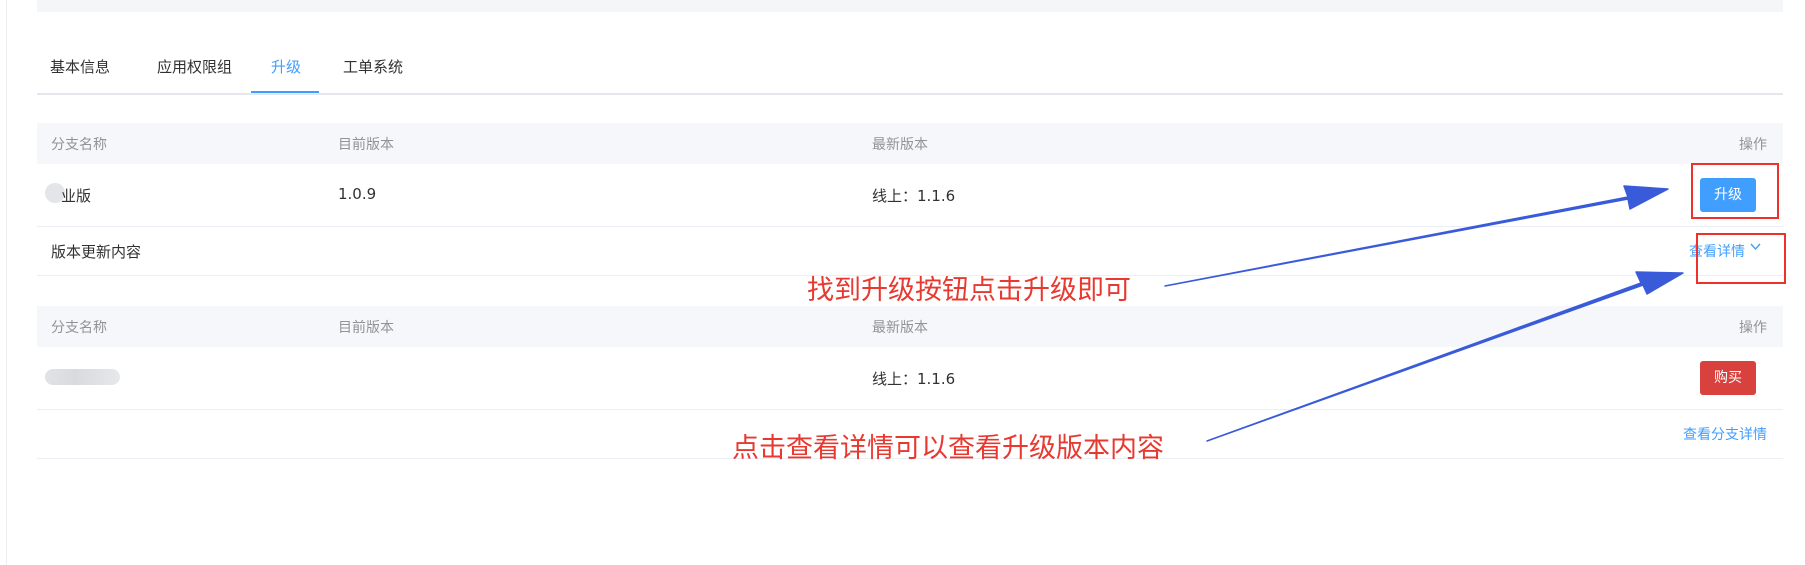 This screenshot has height=565, width=1805. What do you see at coordinates (1445, 356) in the screenshot?
I see `arrow-to-view-details-icon` at bounding box center [1445, 356].